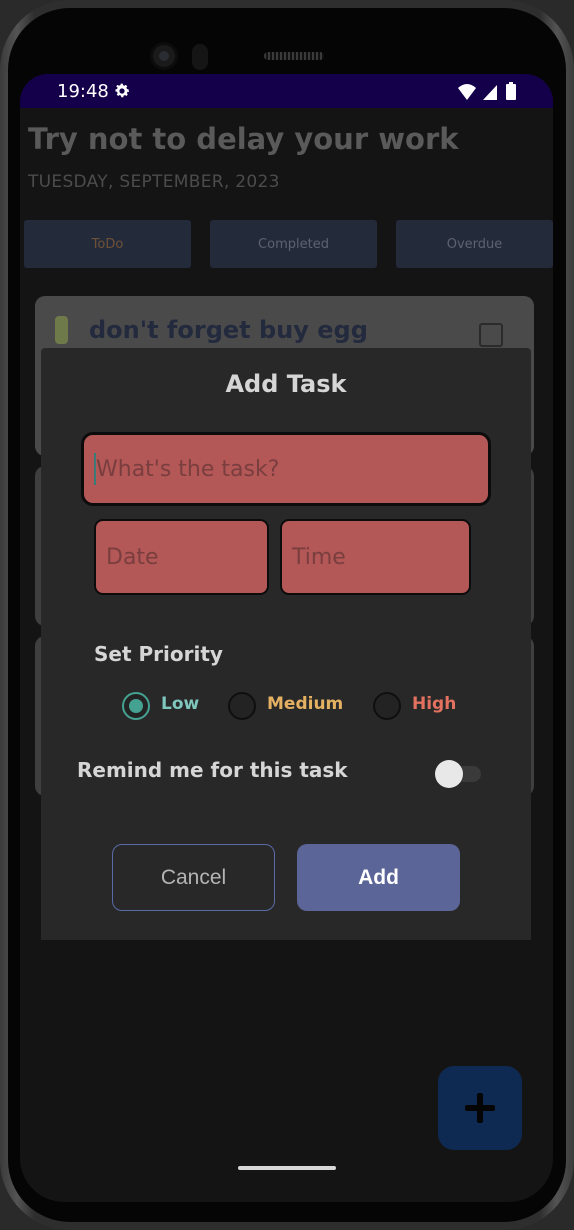 Image resolution: width=574 pixels, height=1230 pixels. What do you see at coordinates (305, 704) in the screenshot?
I see `priority-medium-label: Medium` at bounding box center [305, 704].